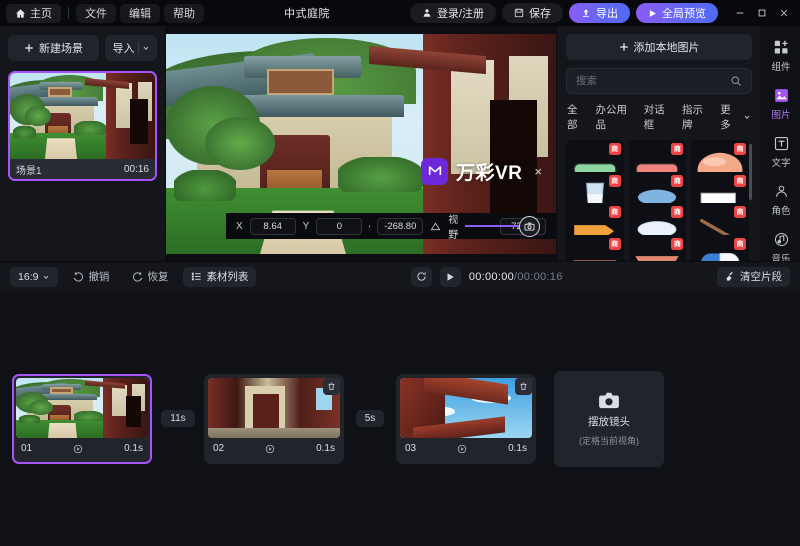  Describe the element at coordinates (784, 13) in the screenshot. I see `close-button` at that location.